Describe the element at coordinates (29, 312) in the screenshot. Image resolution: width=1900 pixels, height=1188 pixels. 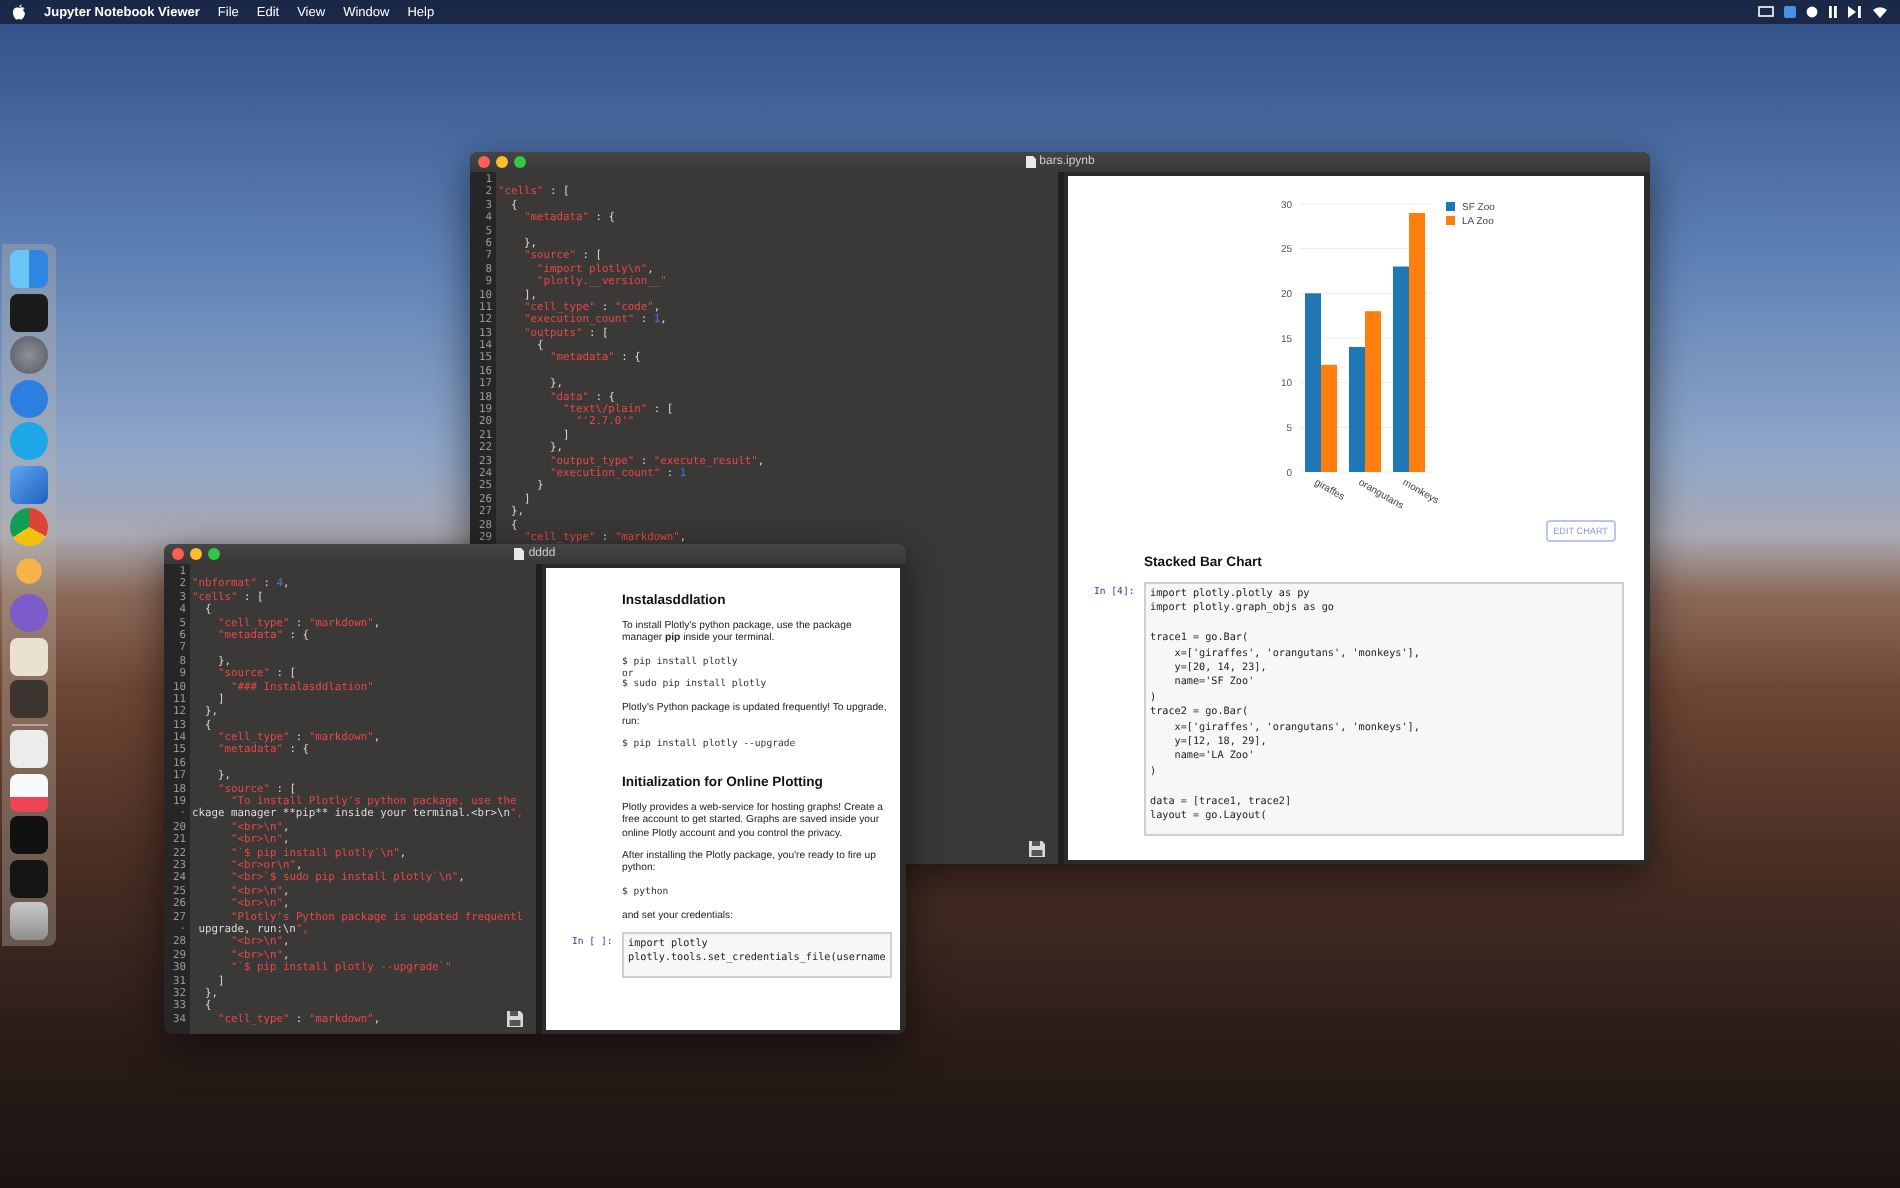
I see `terminal-icon` at that location.